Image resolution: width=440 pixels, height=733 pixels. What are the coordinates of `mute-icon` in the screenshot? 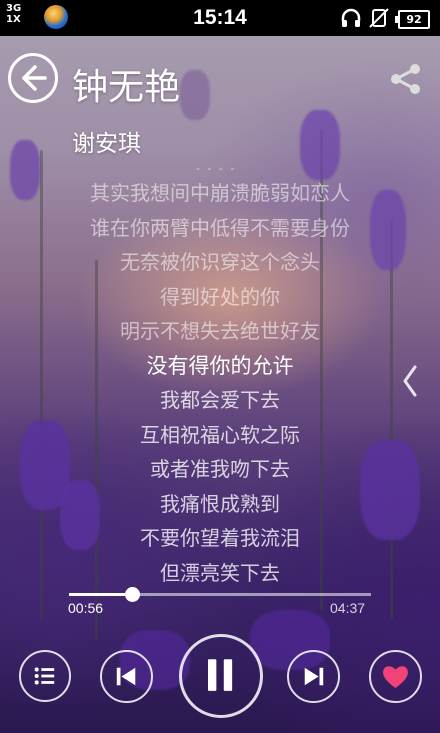 It's located at (379, 18).